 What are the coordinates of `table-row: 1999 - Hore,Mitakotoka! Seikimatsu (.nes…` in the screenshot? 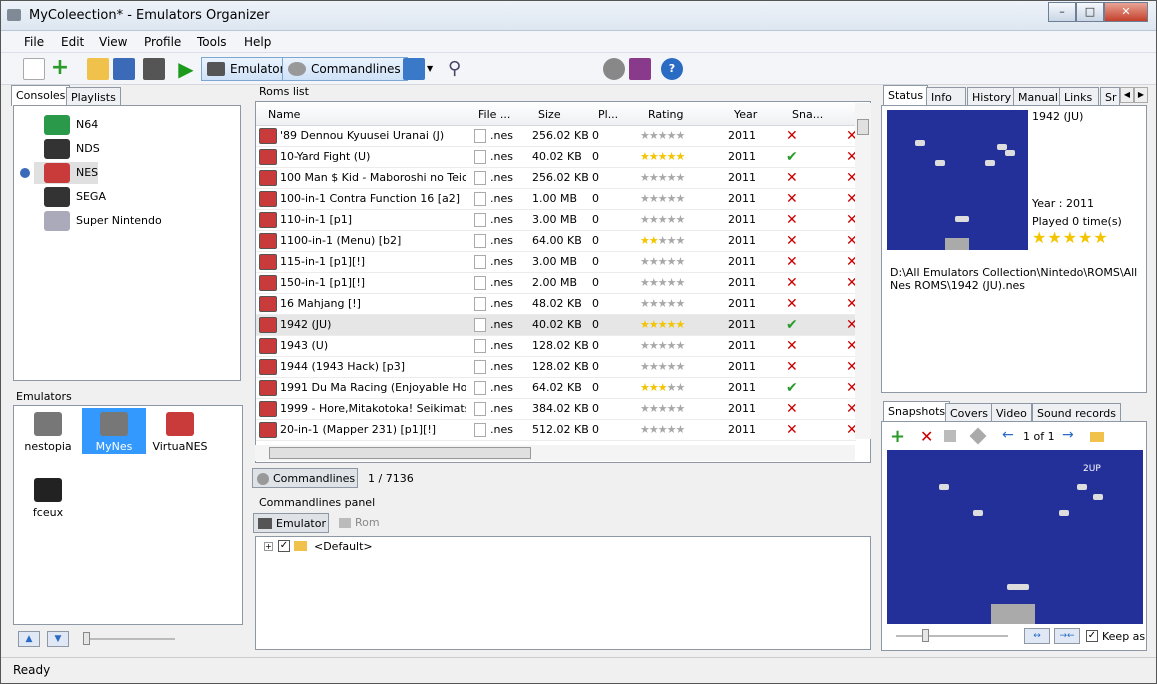 It's located at (557, 409).